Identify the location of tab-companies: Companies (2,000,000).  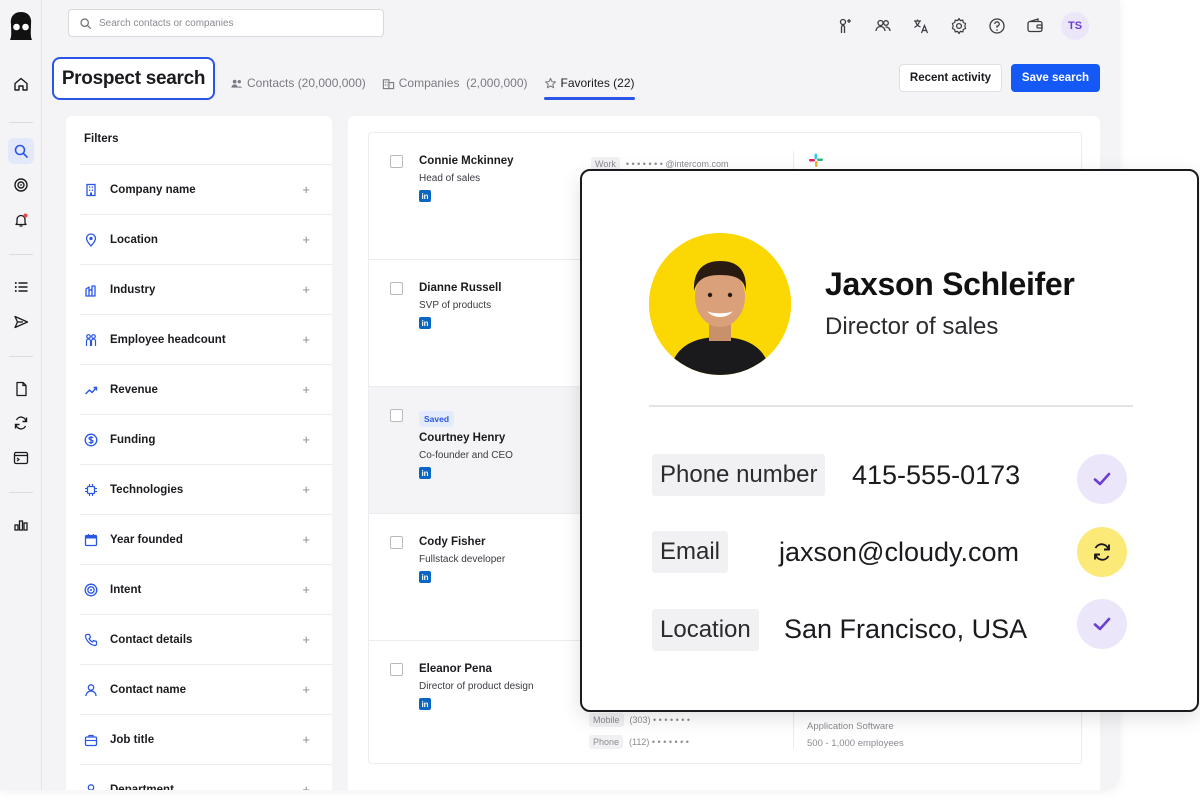
(455, 83).